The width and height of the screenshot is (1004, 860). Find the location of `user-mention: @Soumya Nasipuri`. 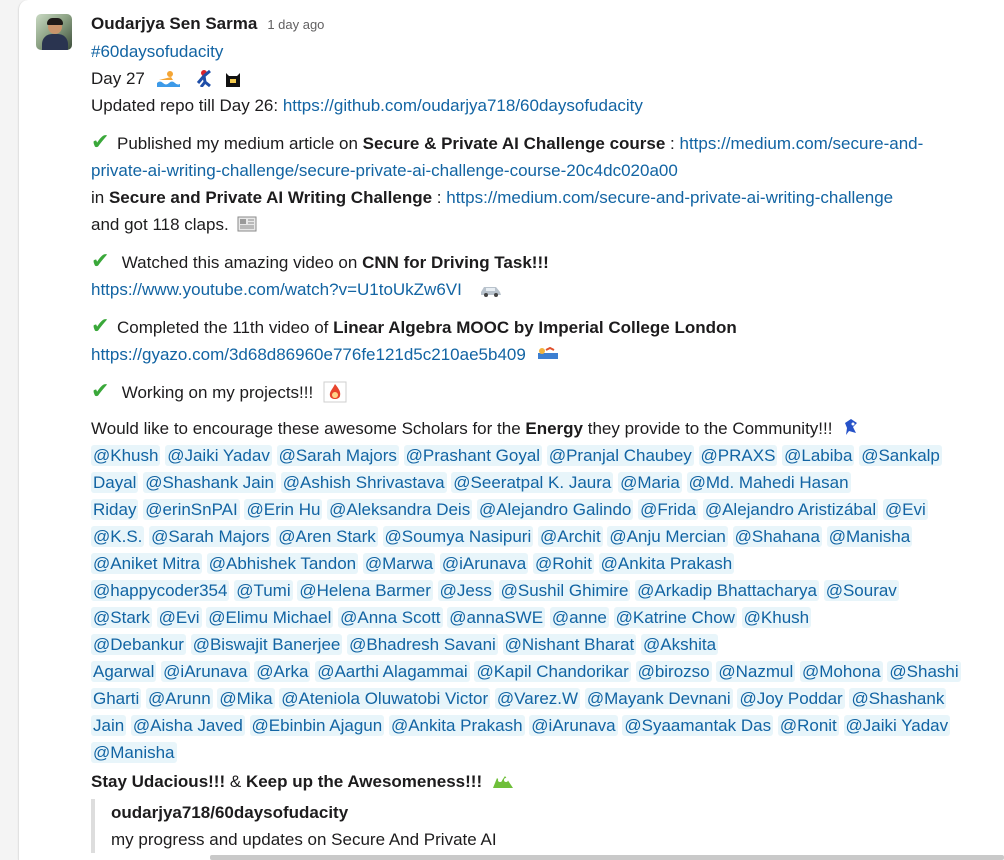

user-mention: @Soumya Nasipuri is located at coordinates (458, 536).